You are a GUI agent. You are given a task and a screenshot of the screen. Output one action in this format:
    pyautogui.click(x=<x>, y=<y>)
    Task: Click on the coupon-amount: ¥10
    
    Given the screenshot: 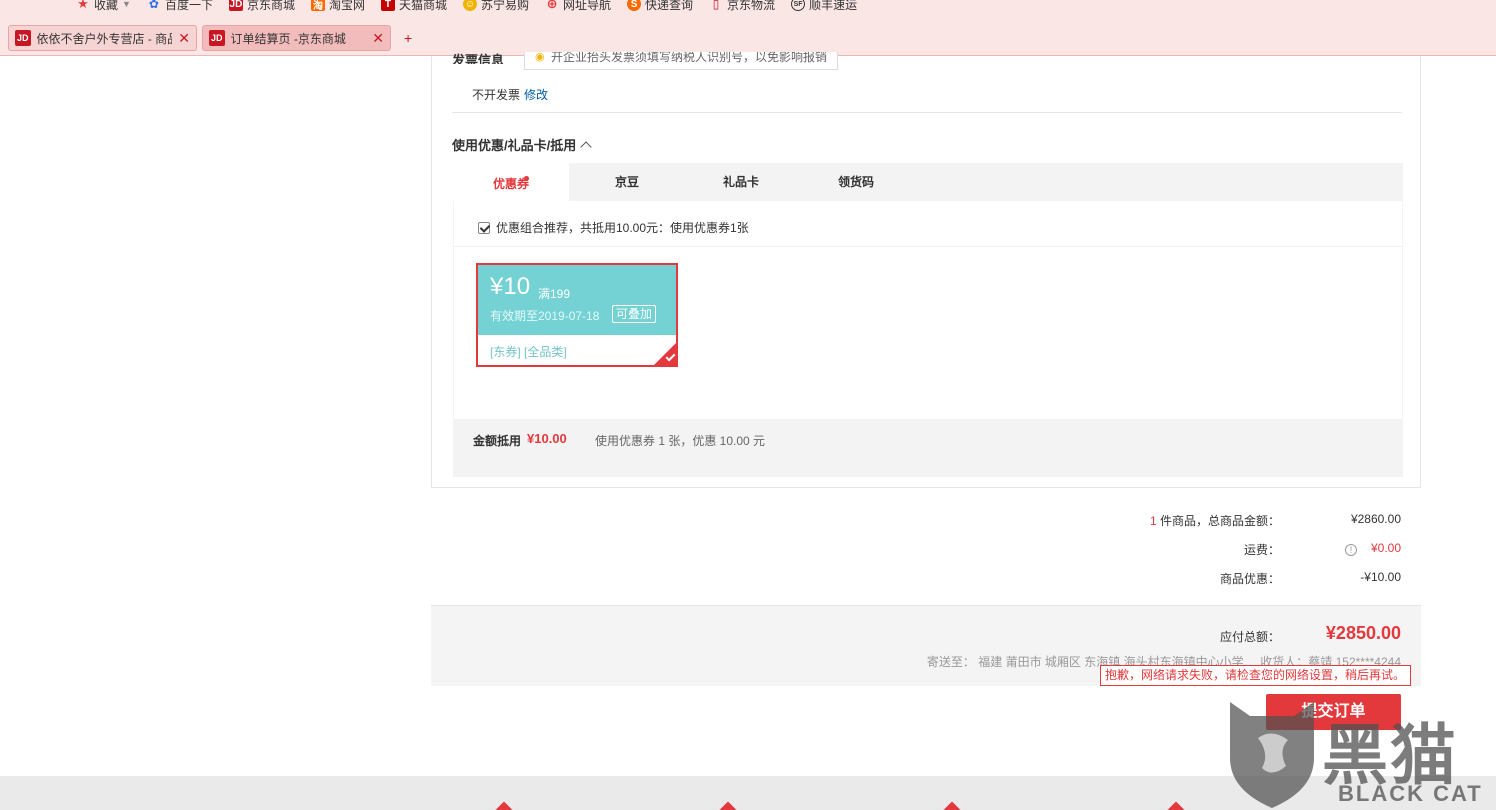 What is the action you would take?
    pyautogui.click(x=510, y=286)
    